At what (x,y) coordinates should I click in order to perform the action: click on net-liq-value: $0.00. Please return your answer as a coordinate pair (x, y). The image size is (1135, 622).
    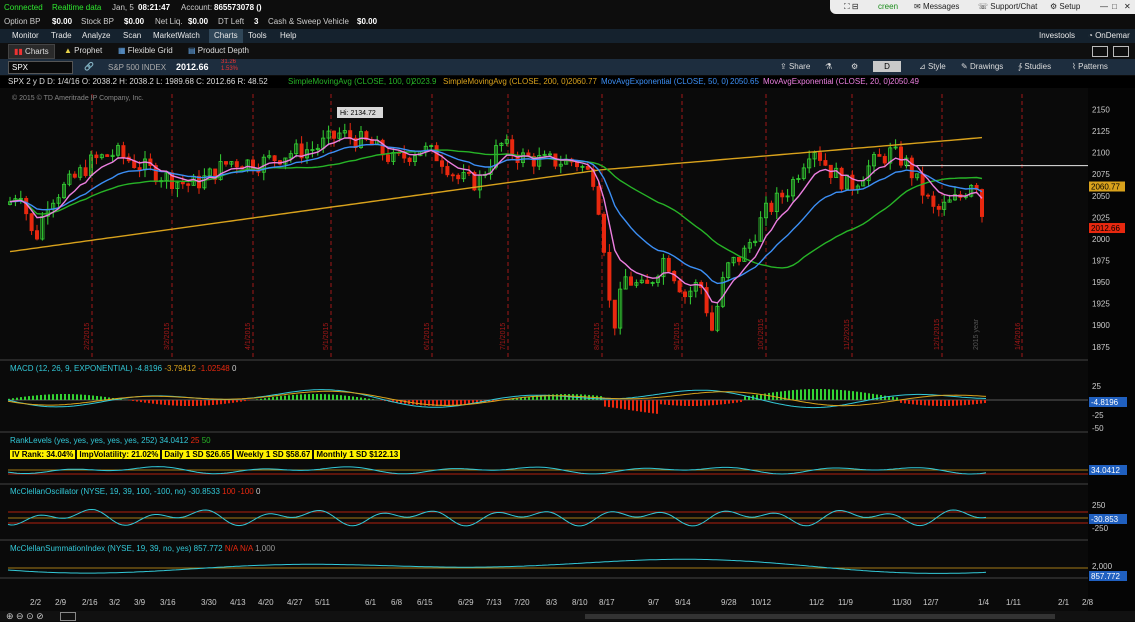
    Looking at the image, I should click on (198, 21).